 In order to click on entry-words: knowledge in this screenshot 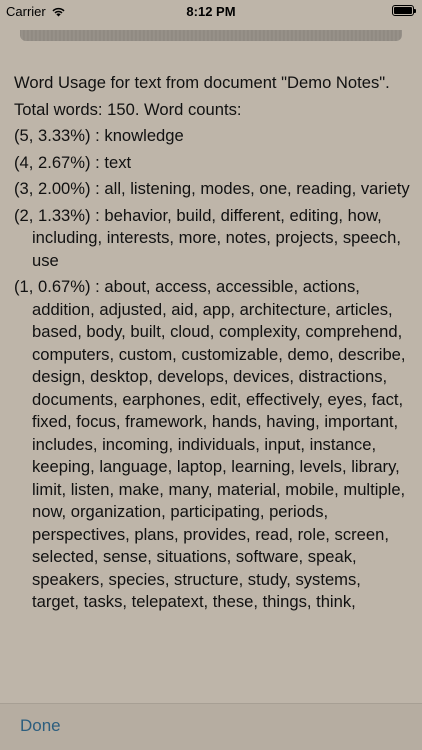, I will do `click(144, 135)`.